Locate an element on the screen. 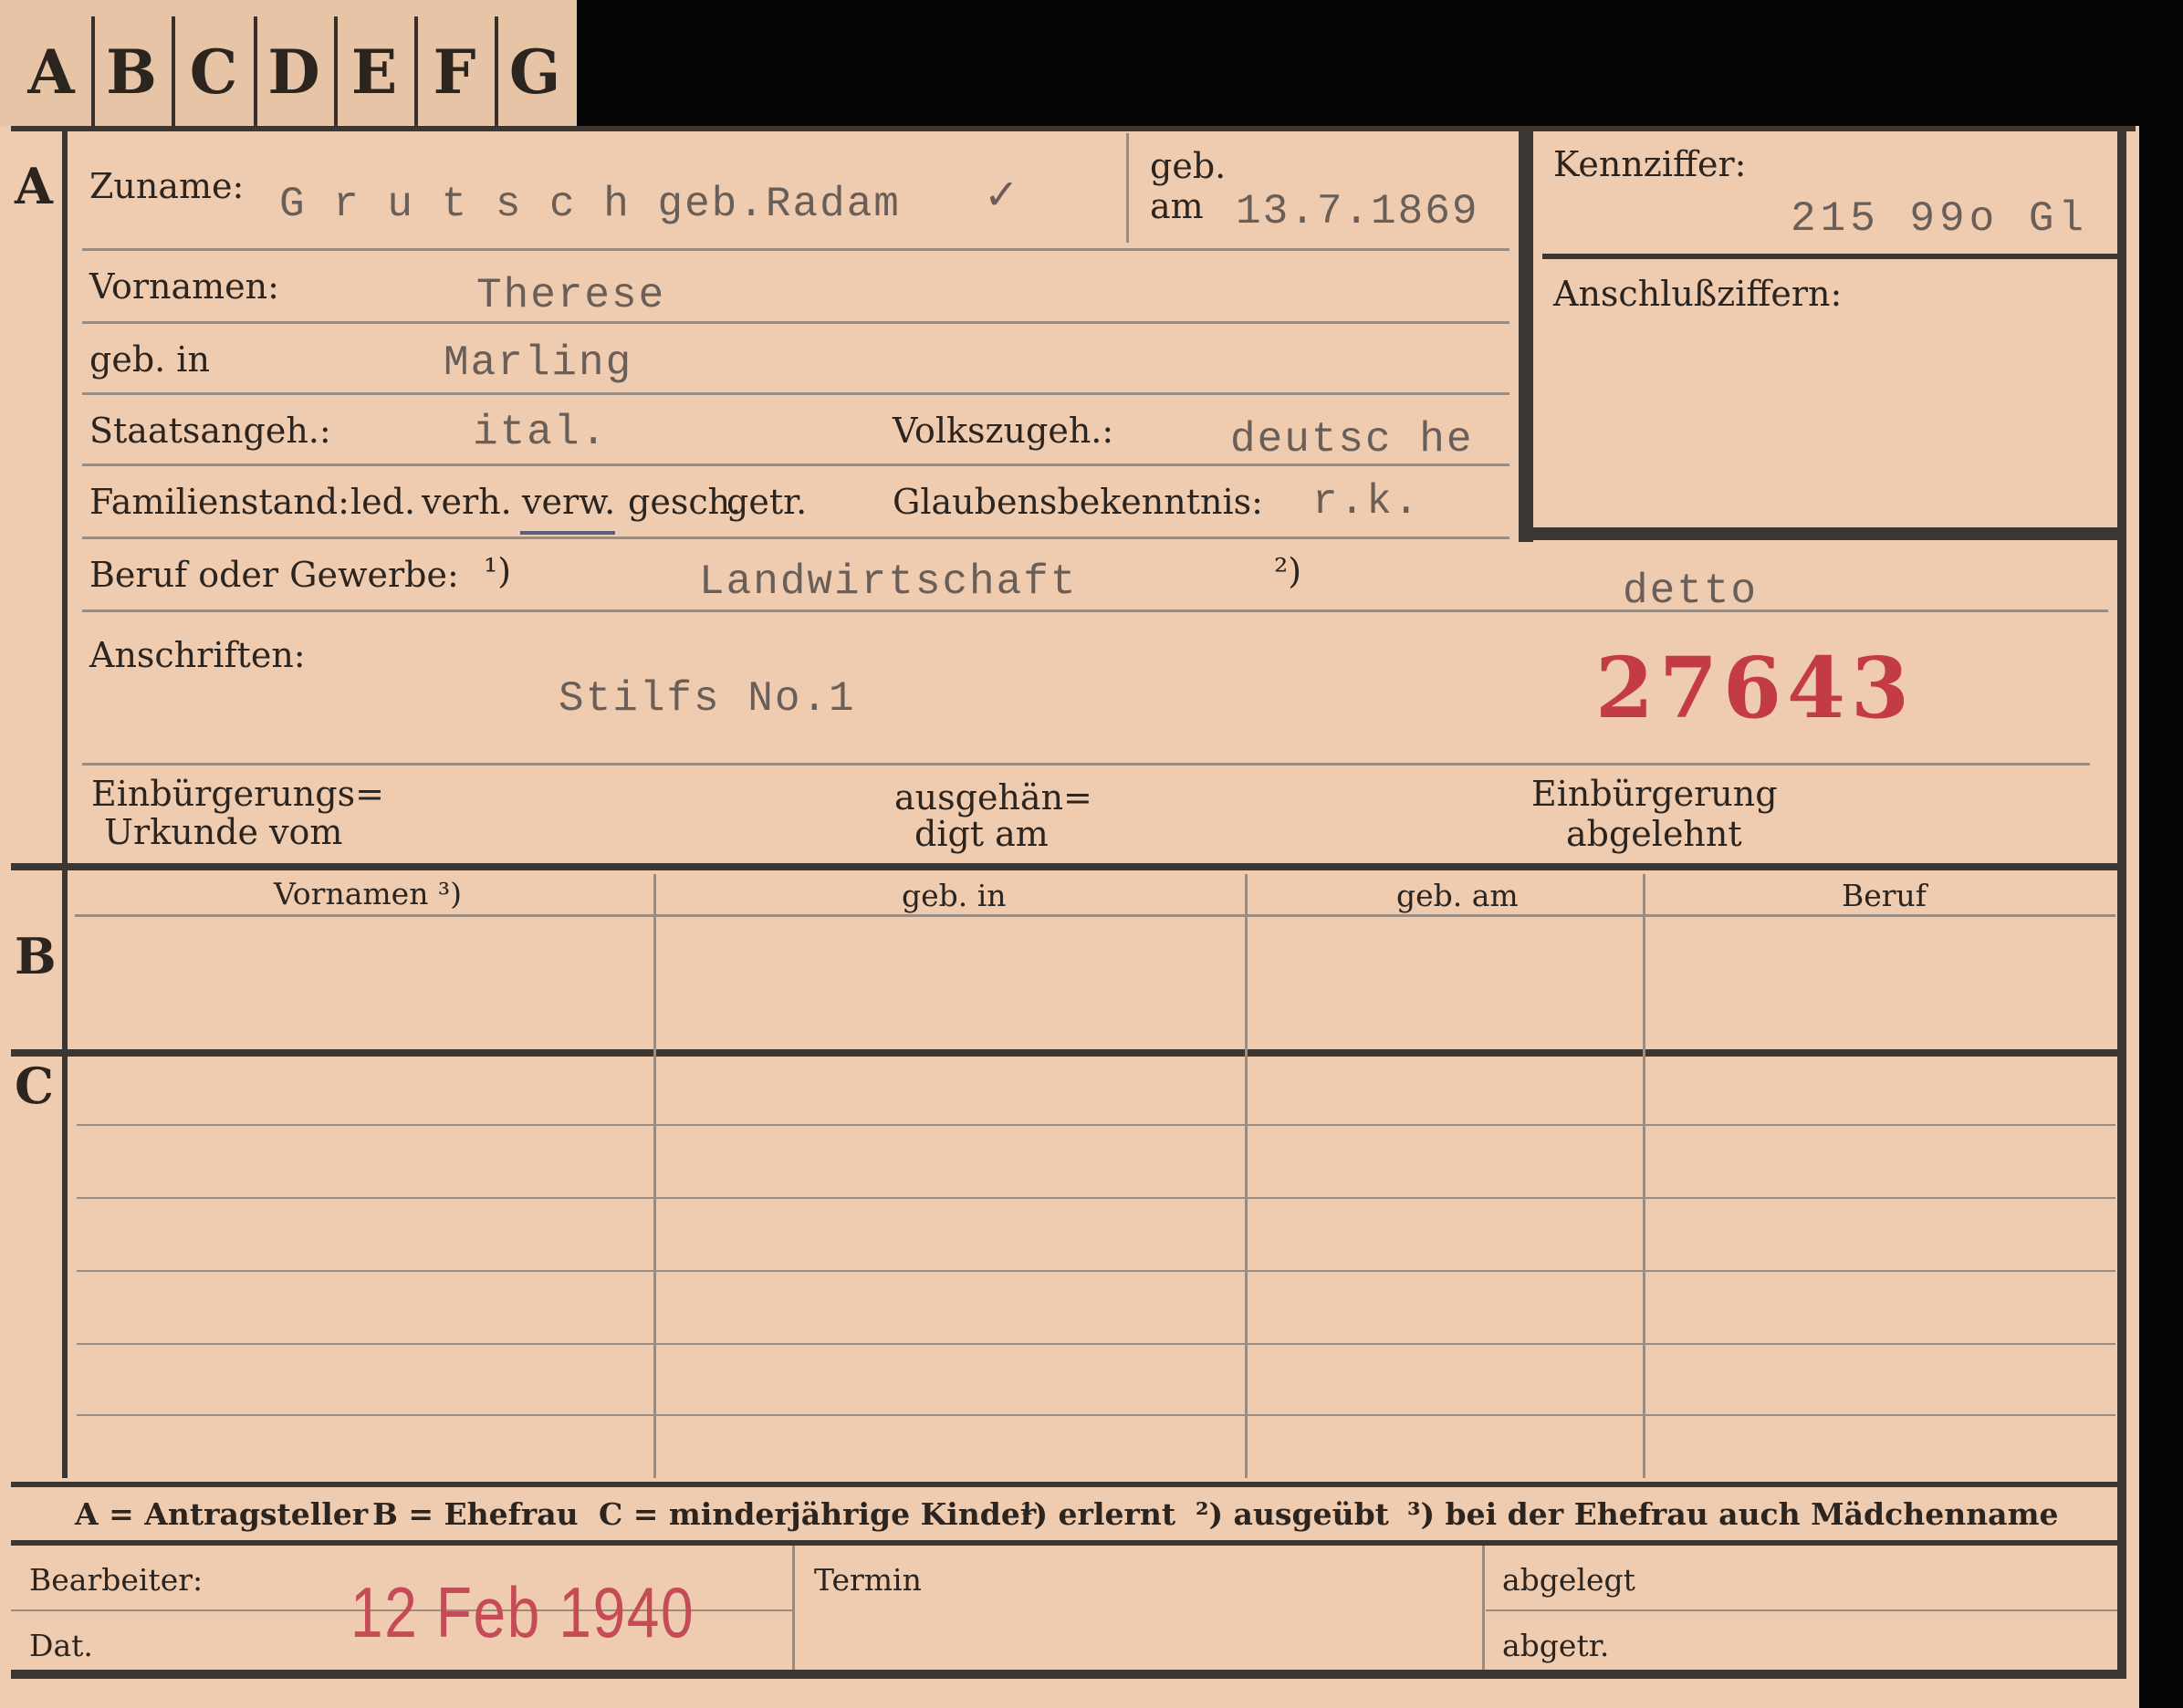 The height and width of the screenshot is (1708, 2183). tab-g: G is located at coordinates (535, 72).